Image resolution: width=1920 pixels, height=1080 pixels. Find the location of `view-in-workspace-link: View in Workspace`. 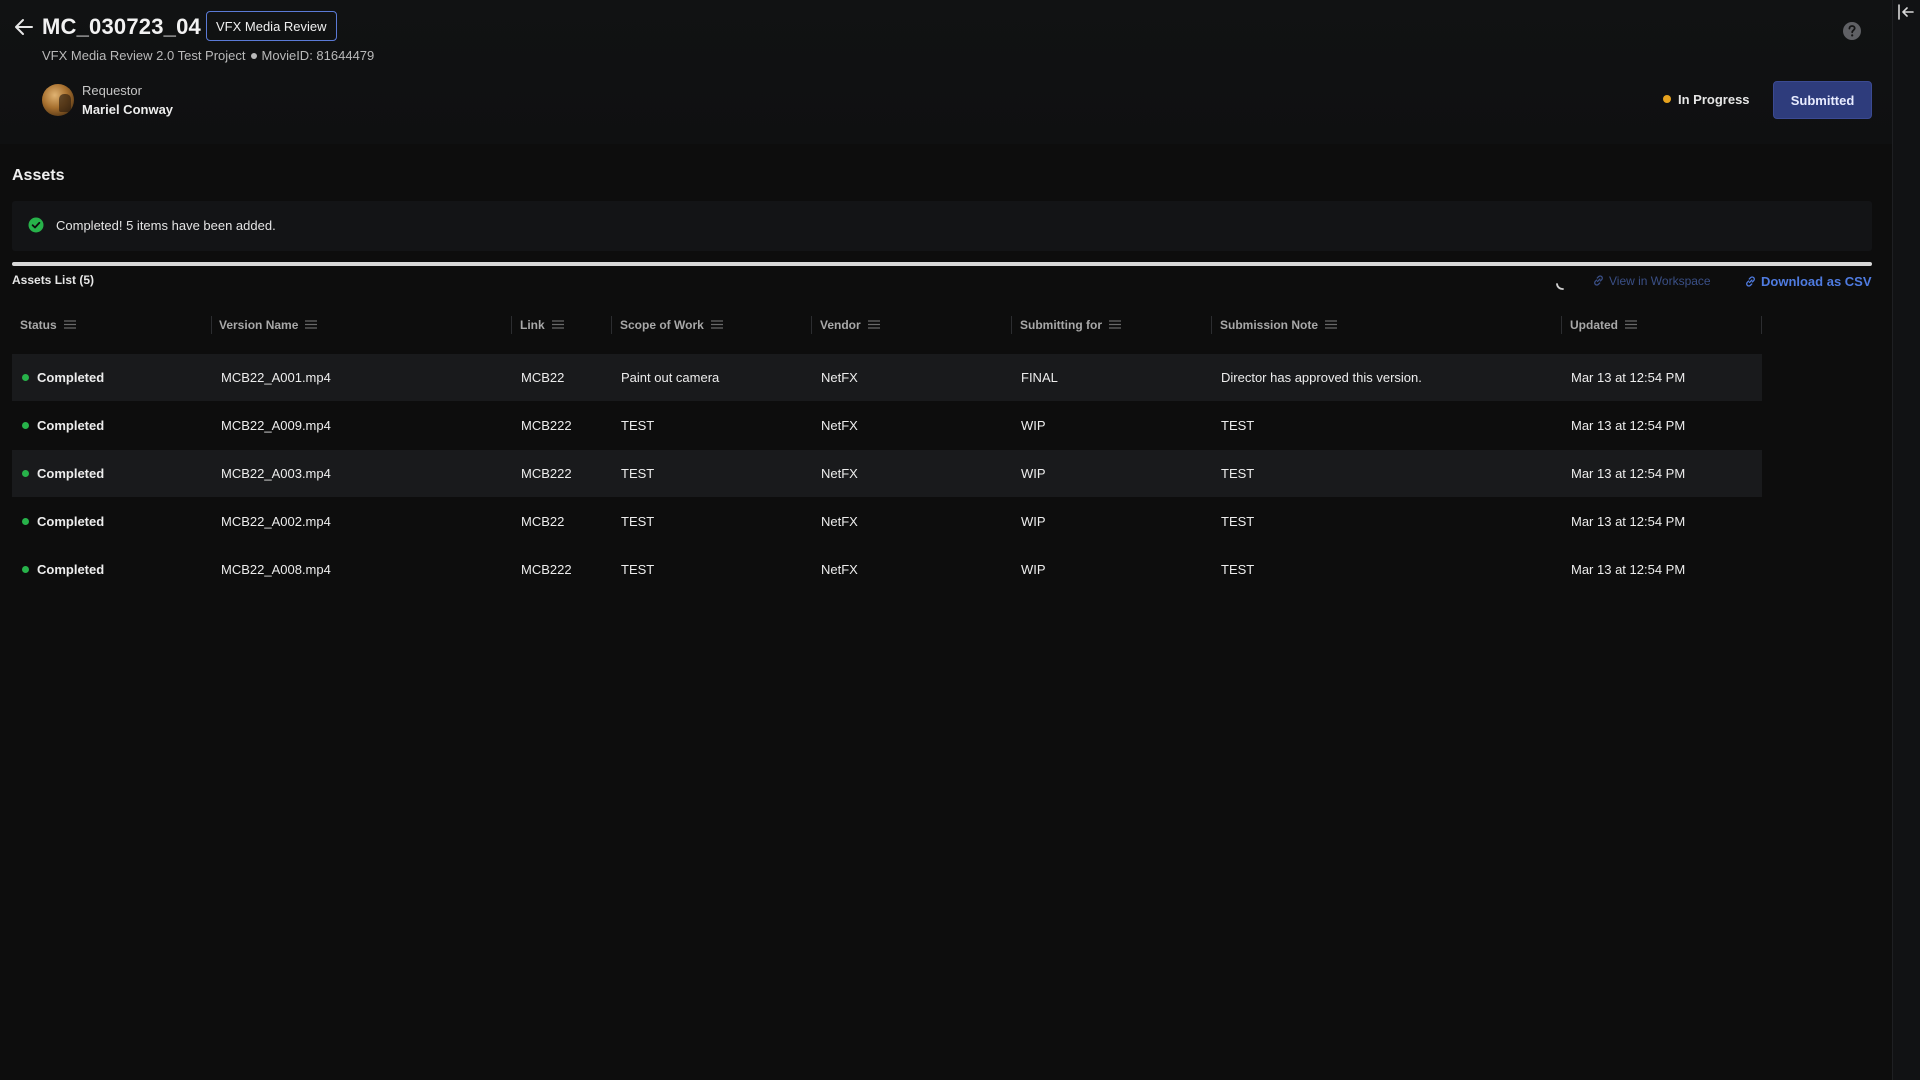

view-in-workspace-link: View in Workspace is located at coordinates (1651, 281).